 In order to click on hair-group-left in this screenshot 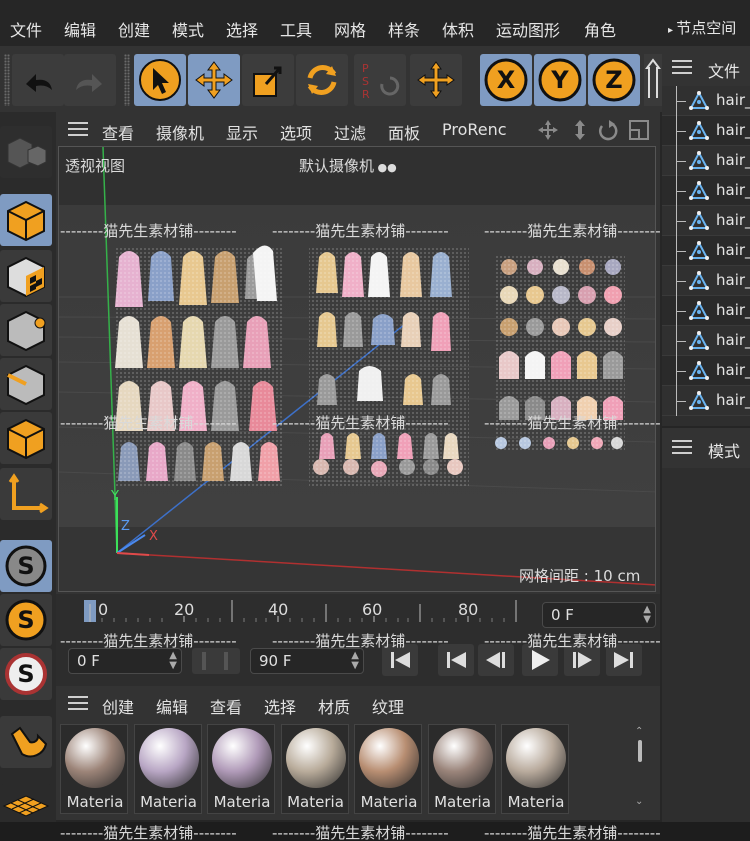, I will do `click(199, 366)`.